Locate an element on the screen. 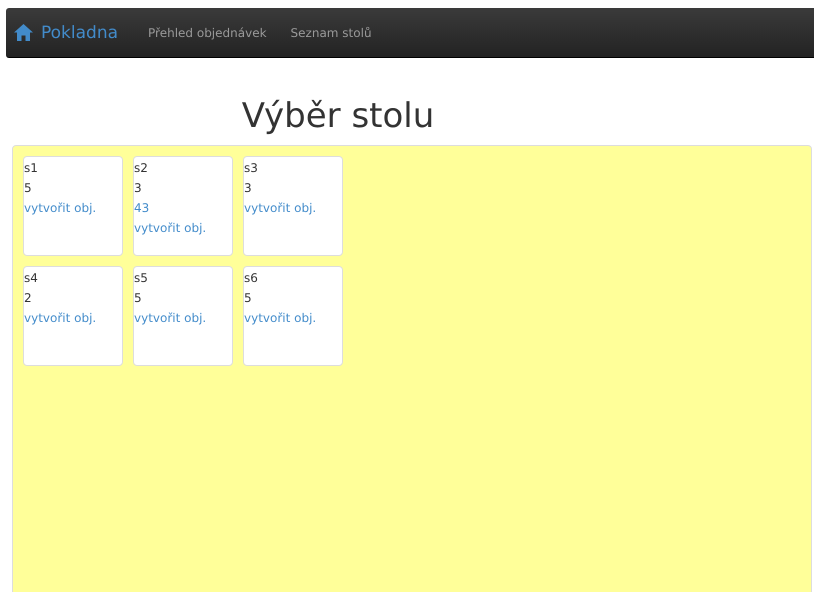 The image size is (814, 592). table-name: s4 is located at coordinates (31, 278).